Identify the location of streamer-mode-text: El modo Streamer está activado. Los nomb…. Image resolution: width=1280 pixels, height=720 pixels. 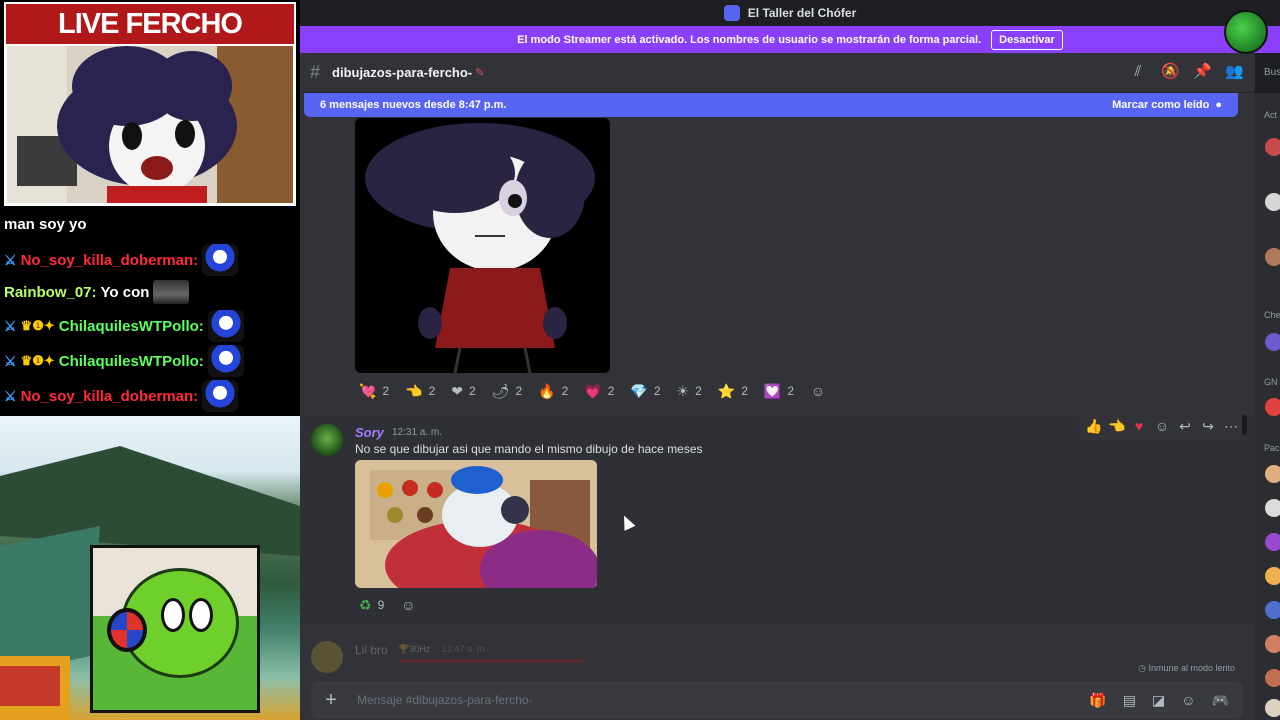
(749, 39).